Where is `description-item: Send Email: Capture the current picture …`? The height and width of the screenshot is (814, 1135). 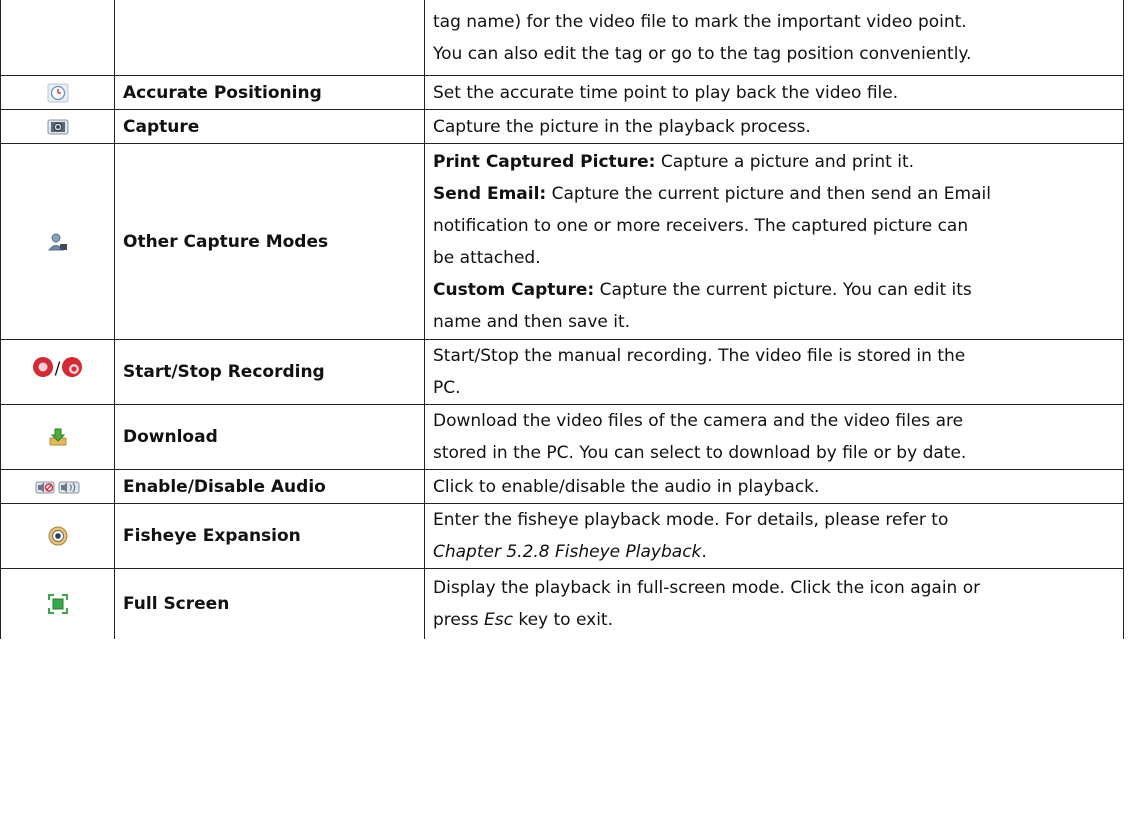 description-item: Send Email: Capture the current picture … is located at coordinates (774, 194).